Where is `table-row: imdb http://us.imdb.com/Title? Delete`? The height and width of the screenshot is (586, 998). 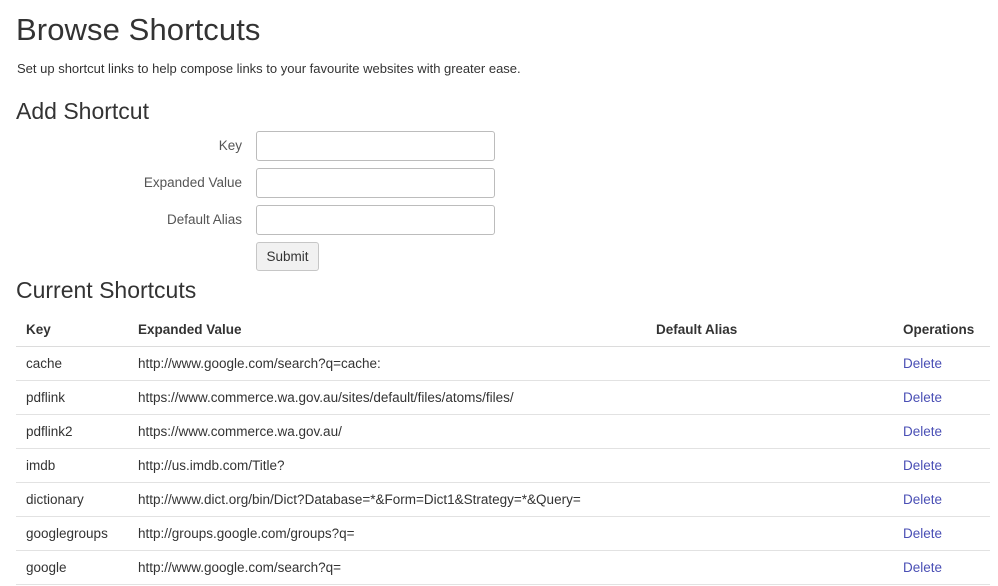 table-row: imdb http://us.imdb.com/Title? Delete is located at coordinates (503, 465).